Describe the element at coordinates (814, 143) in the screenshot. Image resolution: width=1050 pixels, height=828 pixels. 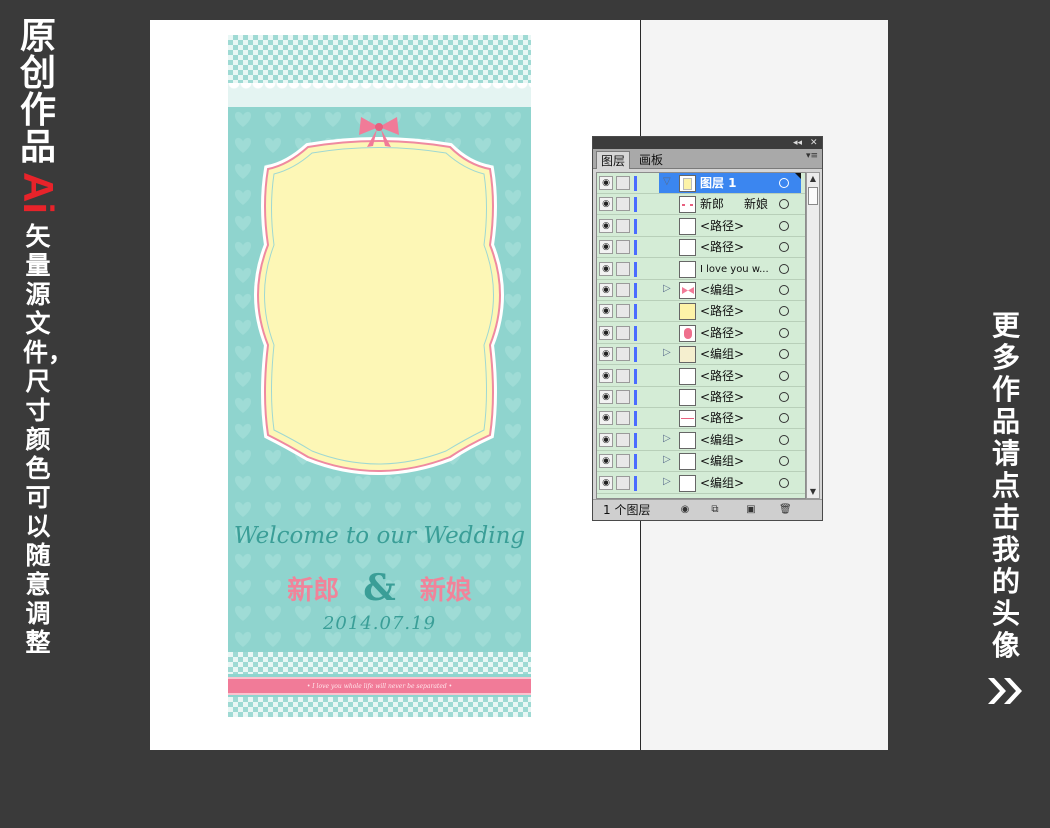
I see `close-icon: ✕` at that location.